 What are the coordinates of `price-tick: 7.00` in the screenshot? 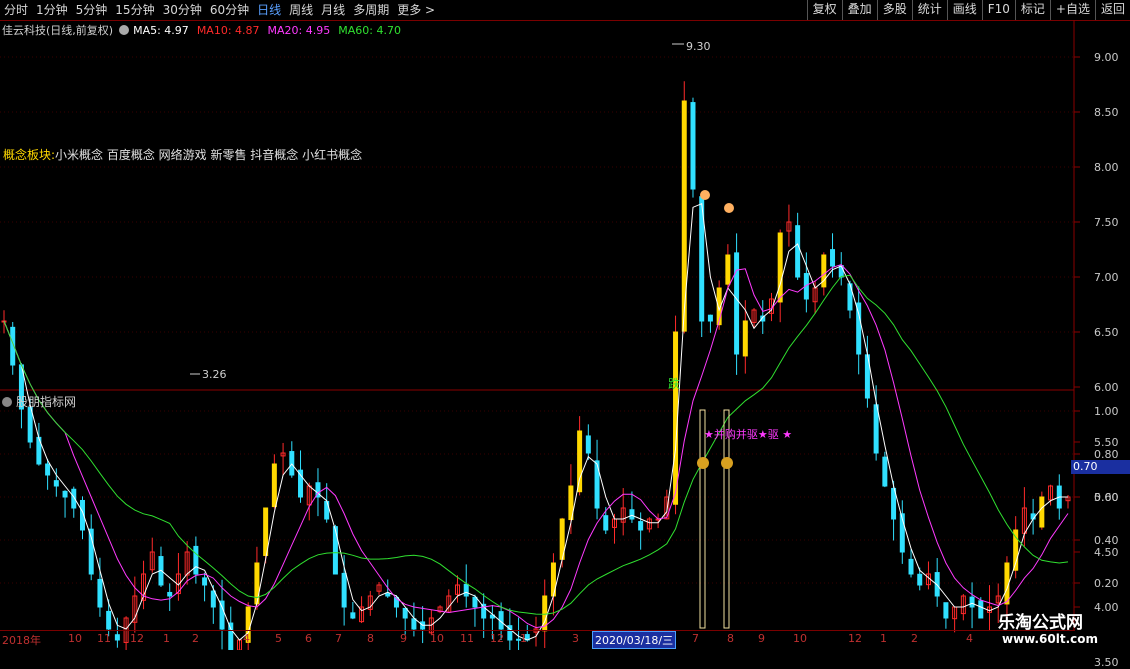 It's located at (1106, 277).